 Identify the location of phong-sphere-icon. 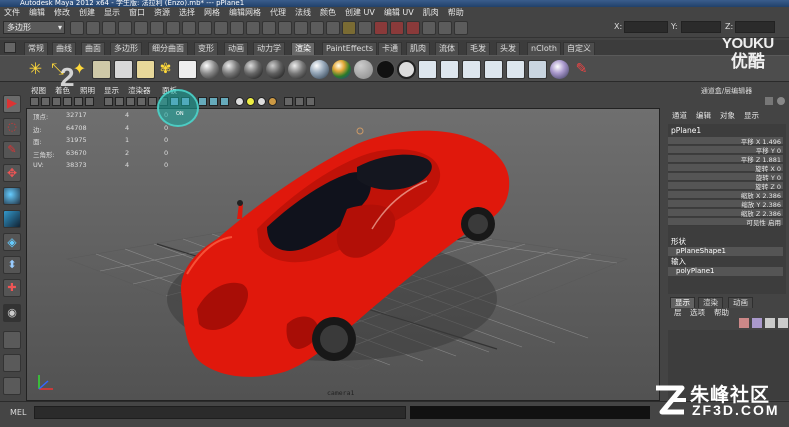
(275, 69).